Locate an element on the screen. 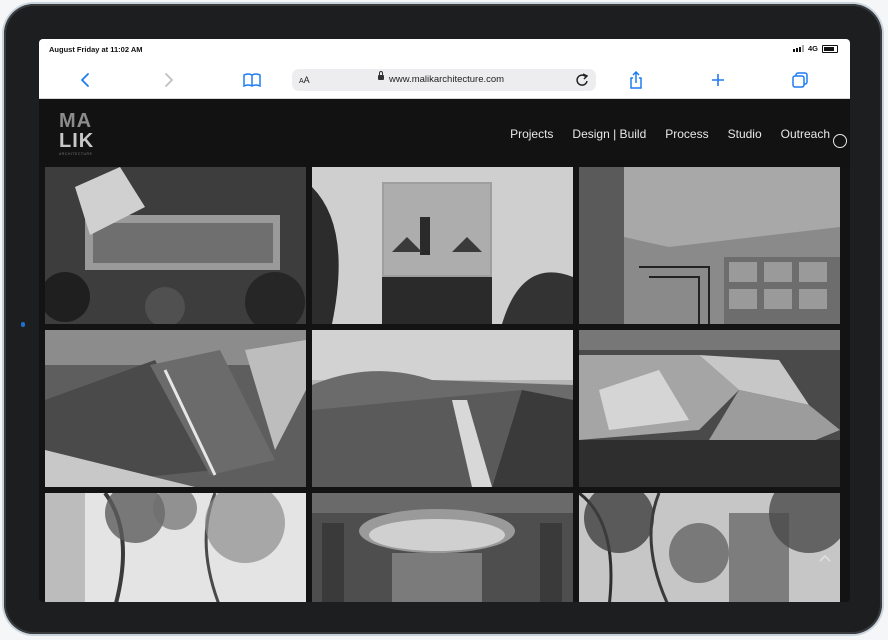 The height and width of the screenshot is (640, 888). nav-process: Process is located at coordinates (686, 134).